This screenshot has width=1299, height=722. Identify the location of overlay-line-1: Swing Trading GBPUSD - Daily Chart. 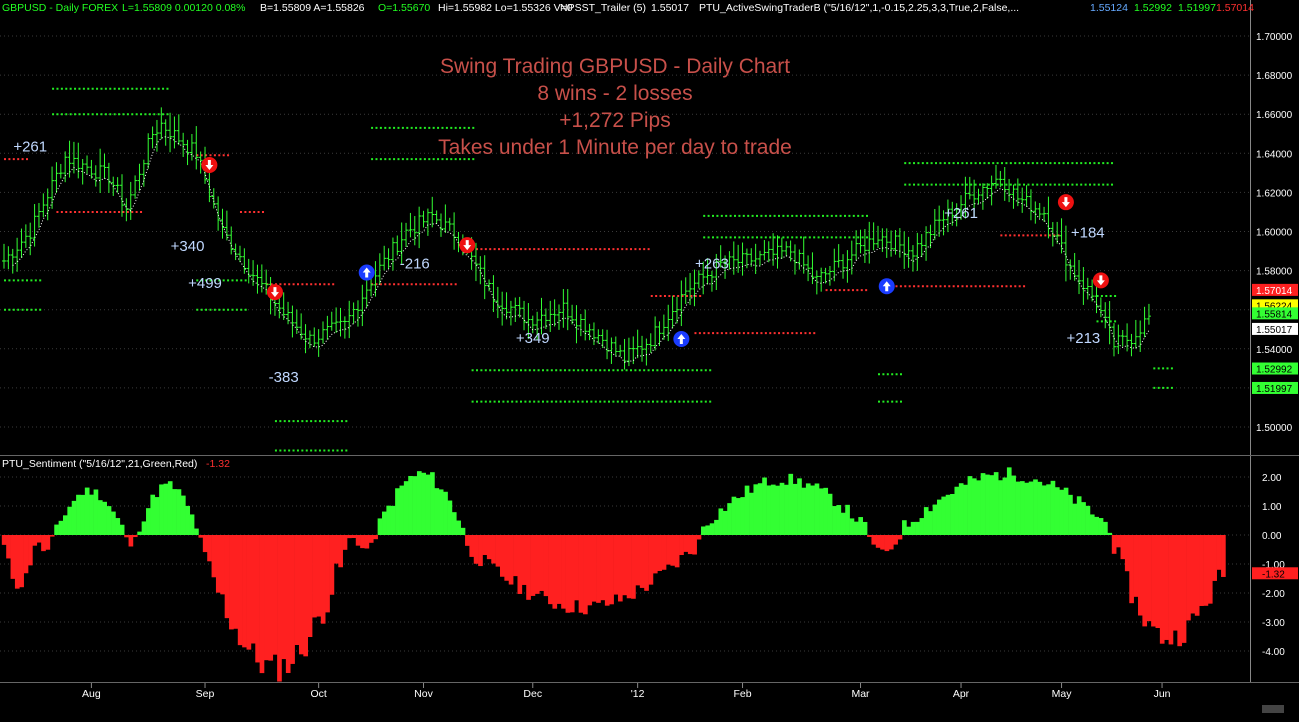
(615, 66).